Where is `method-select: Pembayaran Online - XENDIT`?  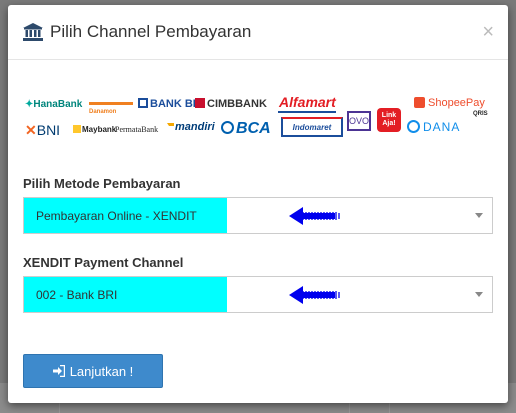 method-select: Pembayaran Online - XENDIT is located at coordinates (258, 215).